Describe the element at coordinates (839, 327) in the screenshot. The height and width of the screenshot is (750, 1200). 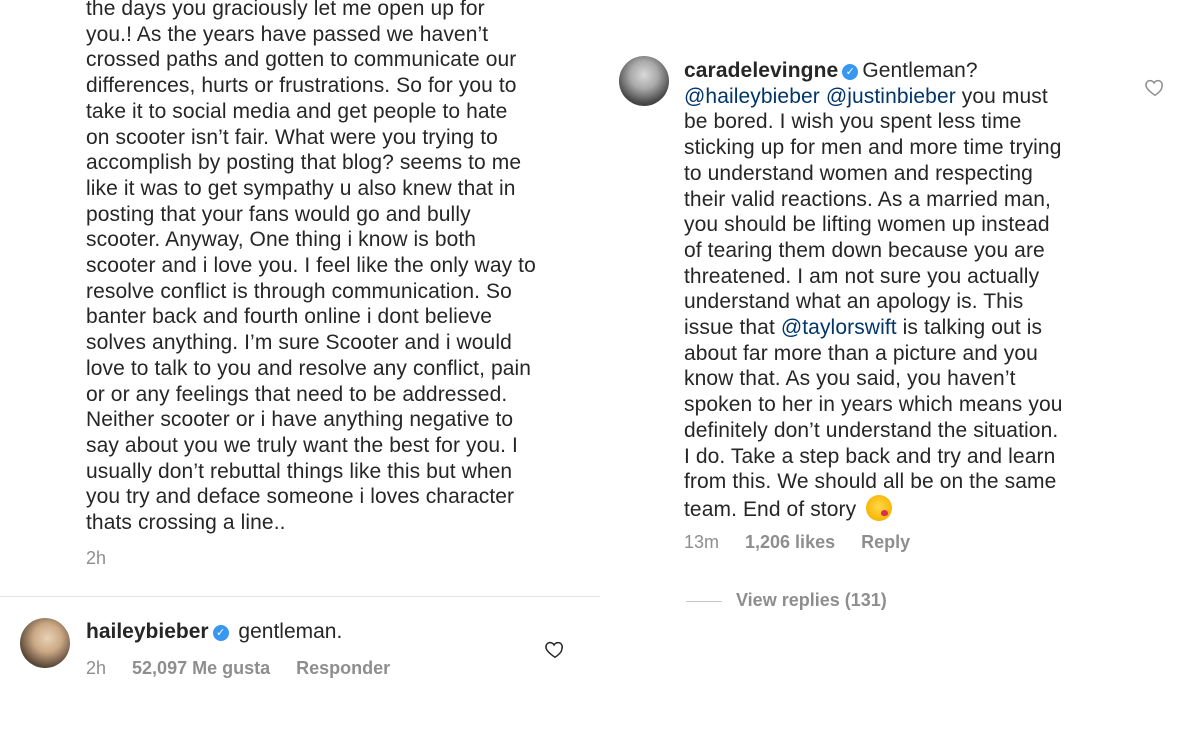
I see `mention-taylorswift: @taylorswift` at that location.